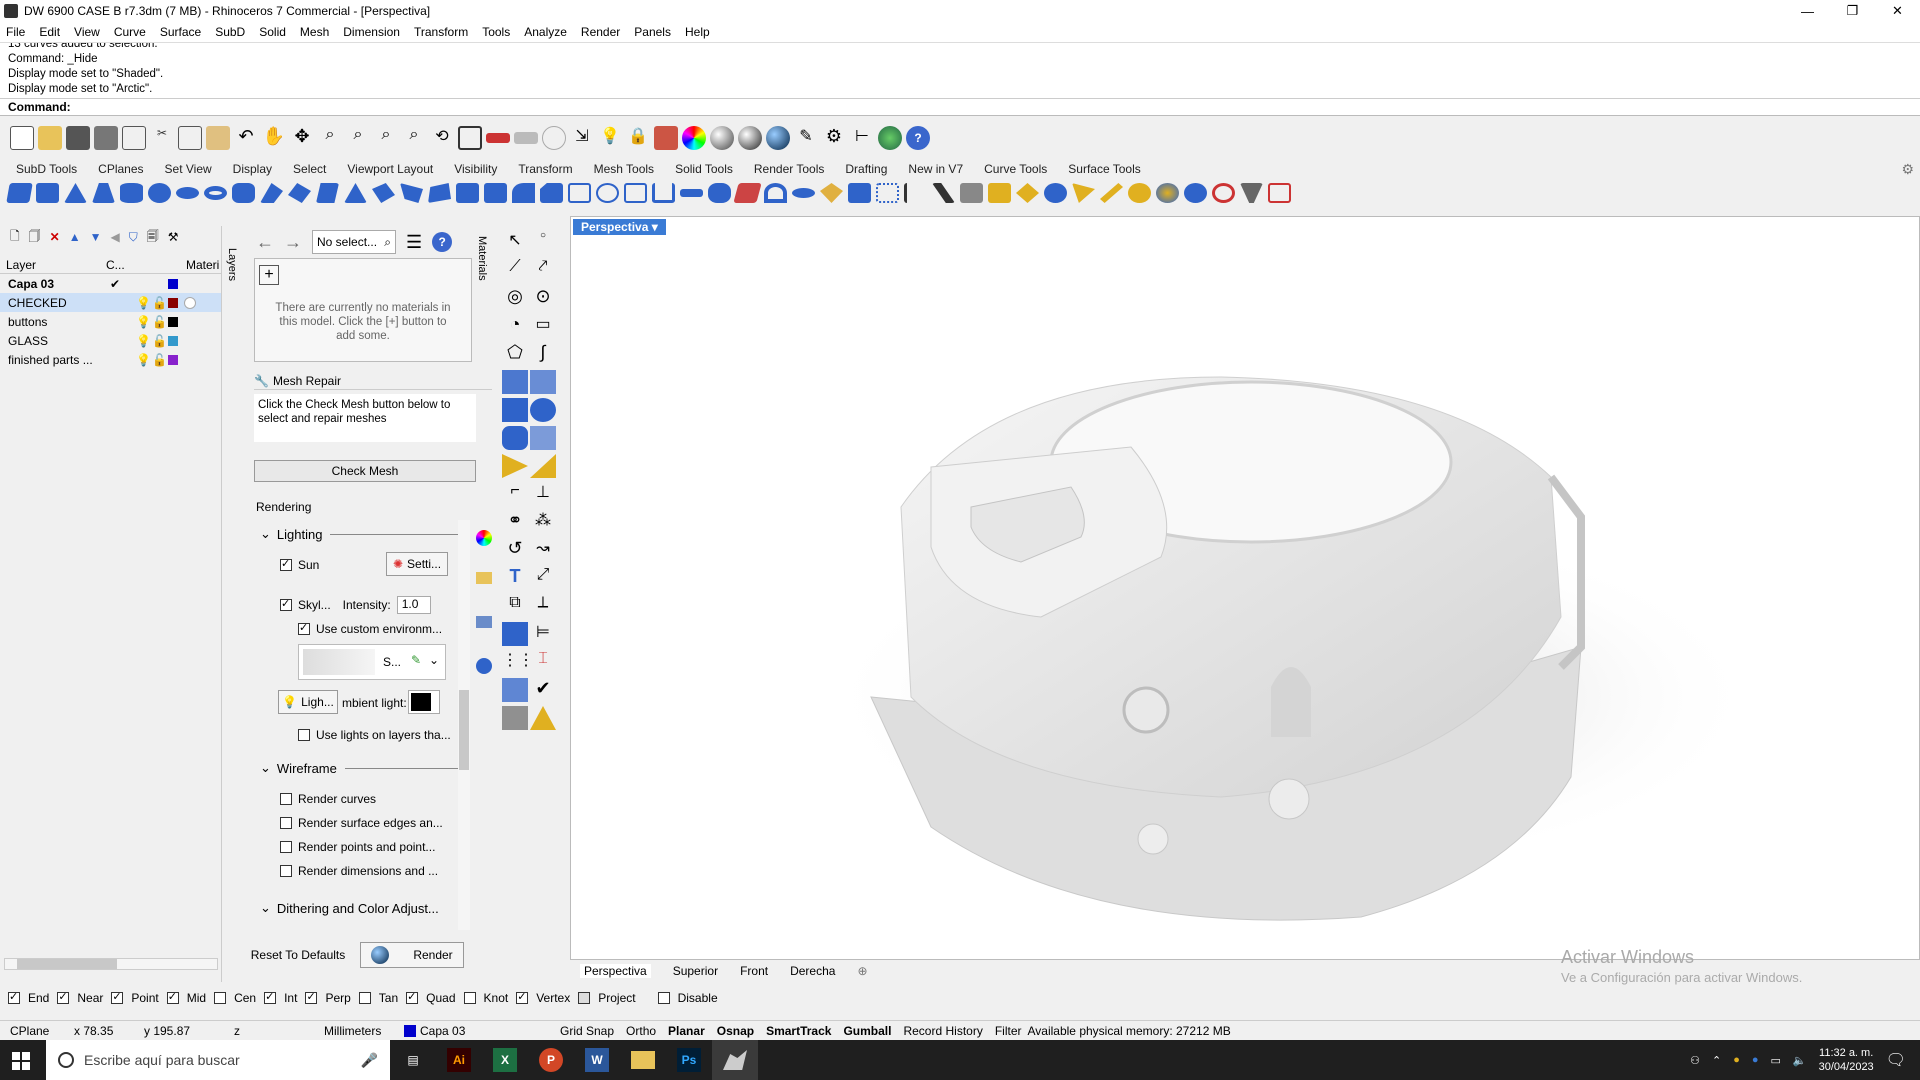  I want to click on ortho-toggle: Ortho, so click(641, 1031).